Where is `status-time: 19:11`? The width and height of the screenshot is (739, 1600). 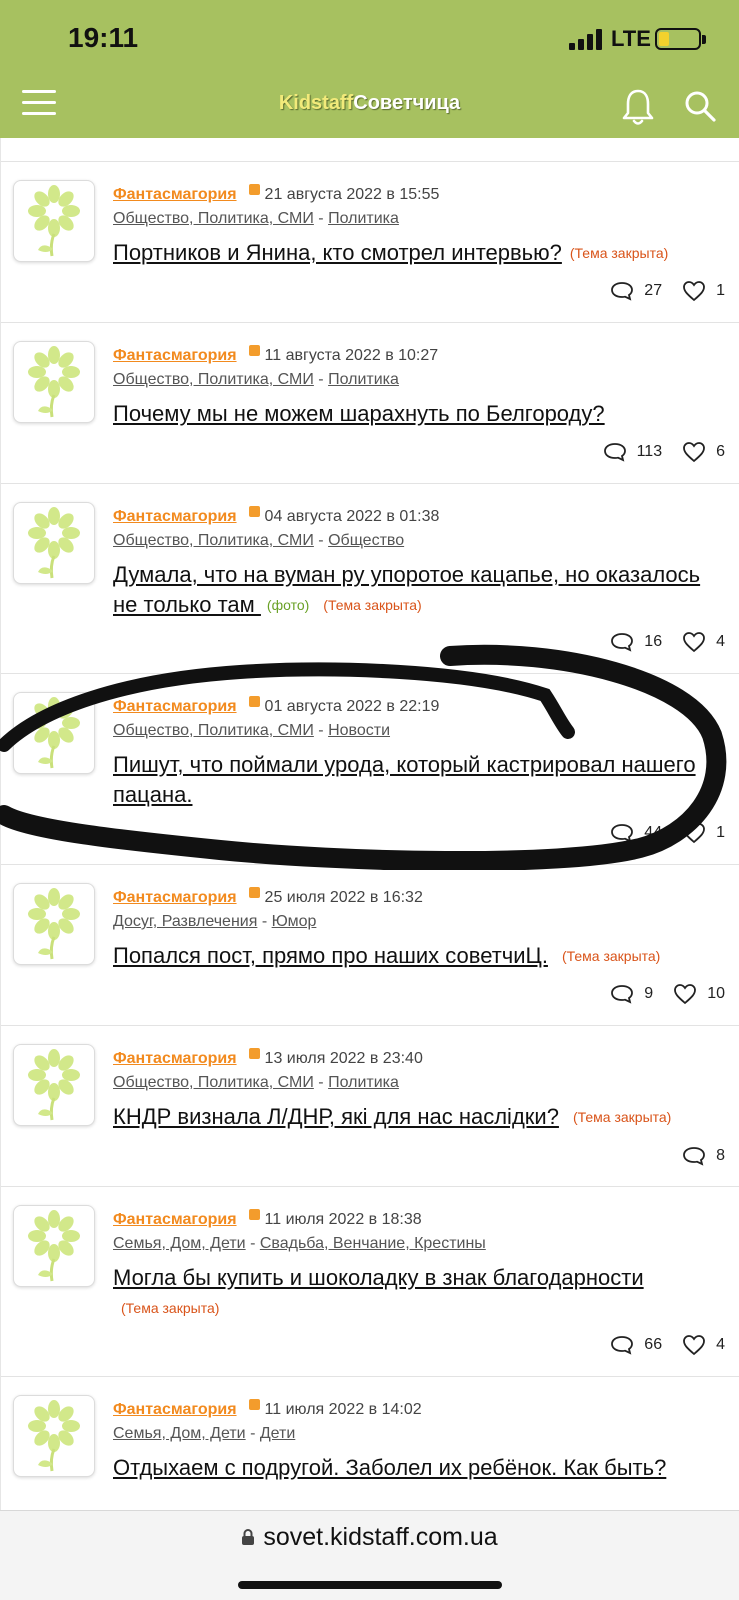
status-time: 19:11 is located at coordinates (103, 37).